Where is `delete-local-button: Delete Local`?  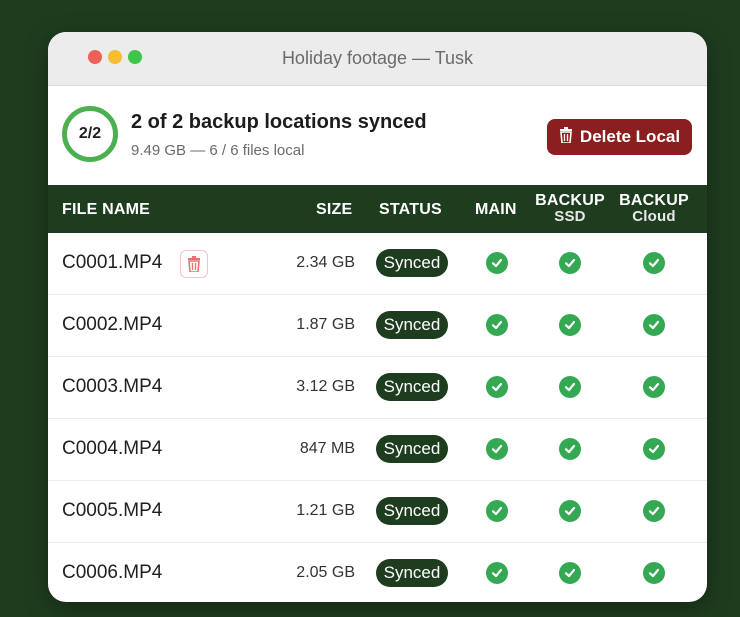
delete-local-button: Delete Local is located at coordinates (619, 137).